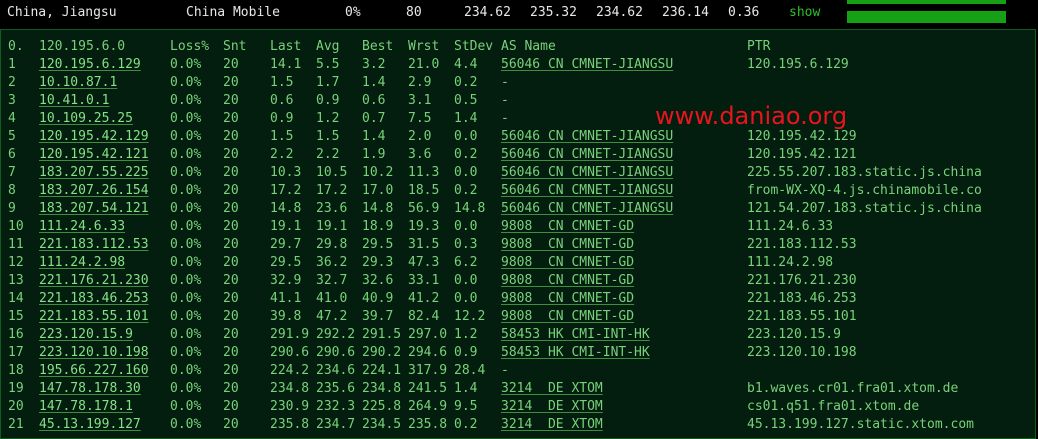 Image resolution: width=1038 pixels, height=439 pixels. Describe the element at coordinates (190, 46) in the screenshot. I see `column-loss: Loss%` at that location.